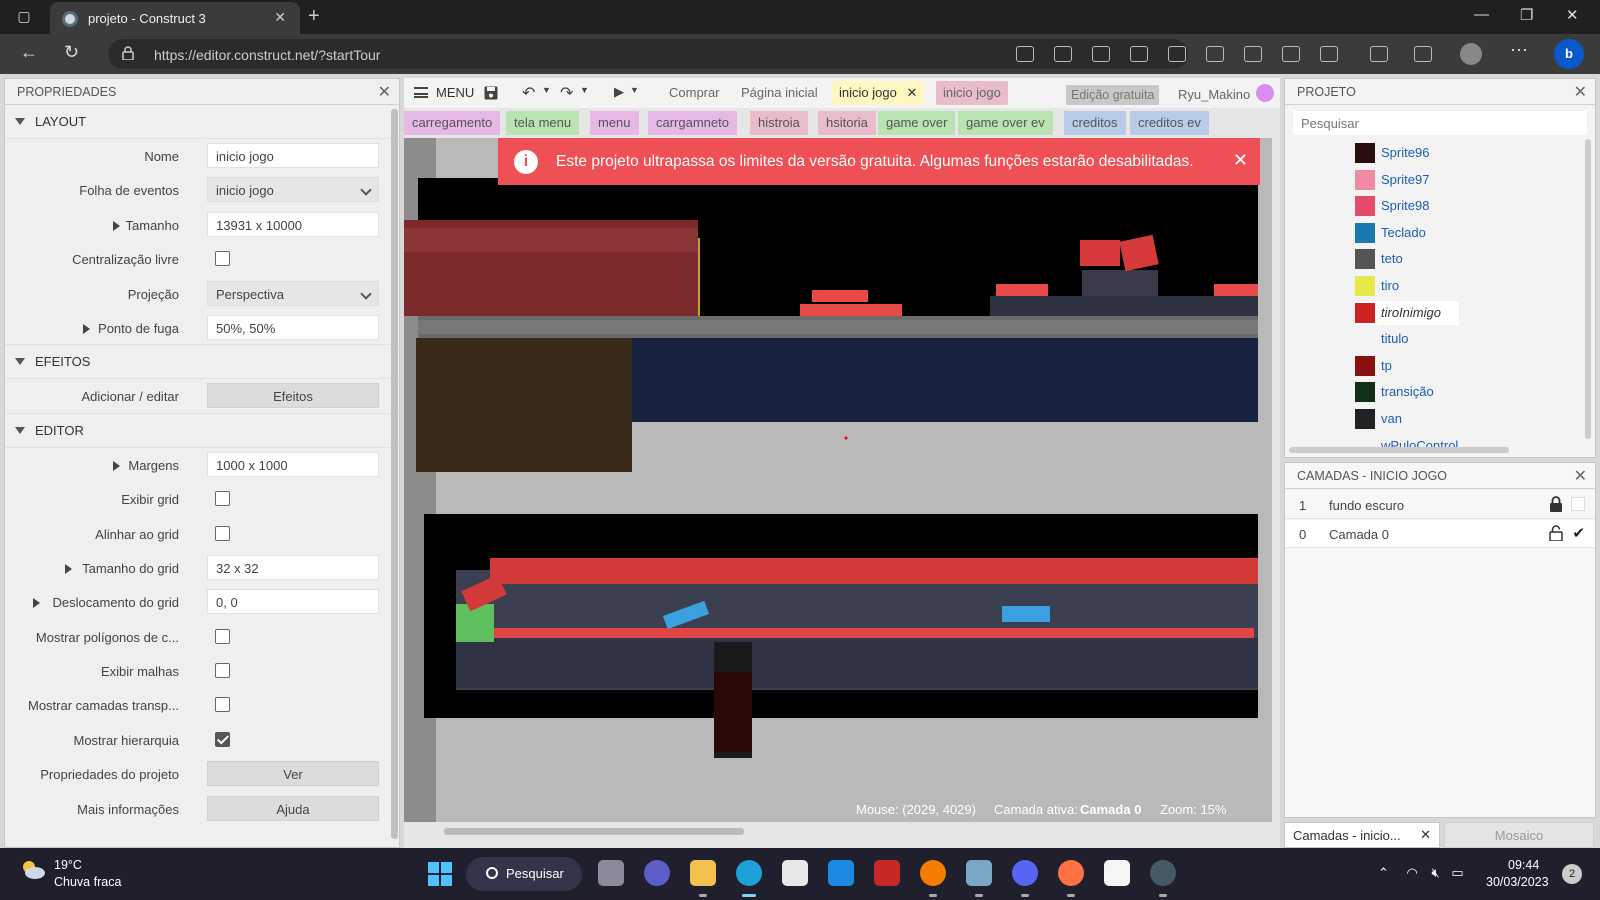 The width and height of the screenshot is (1600, 900). I want to click on save-icon, so click(491, 93).